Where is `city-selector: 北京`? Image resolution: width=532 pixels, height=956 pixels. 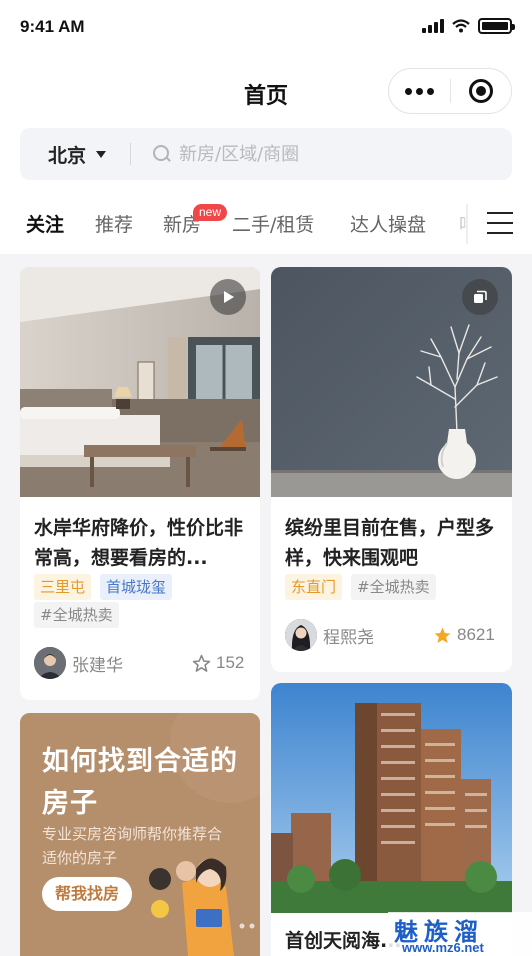 city-selector: 北京 is located at coordinates (75, 154).